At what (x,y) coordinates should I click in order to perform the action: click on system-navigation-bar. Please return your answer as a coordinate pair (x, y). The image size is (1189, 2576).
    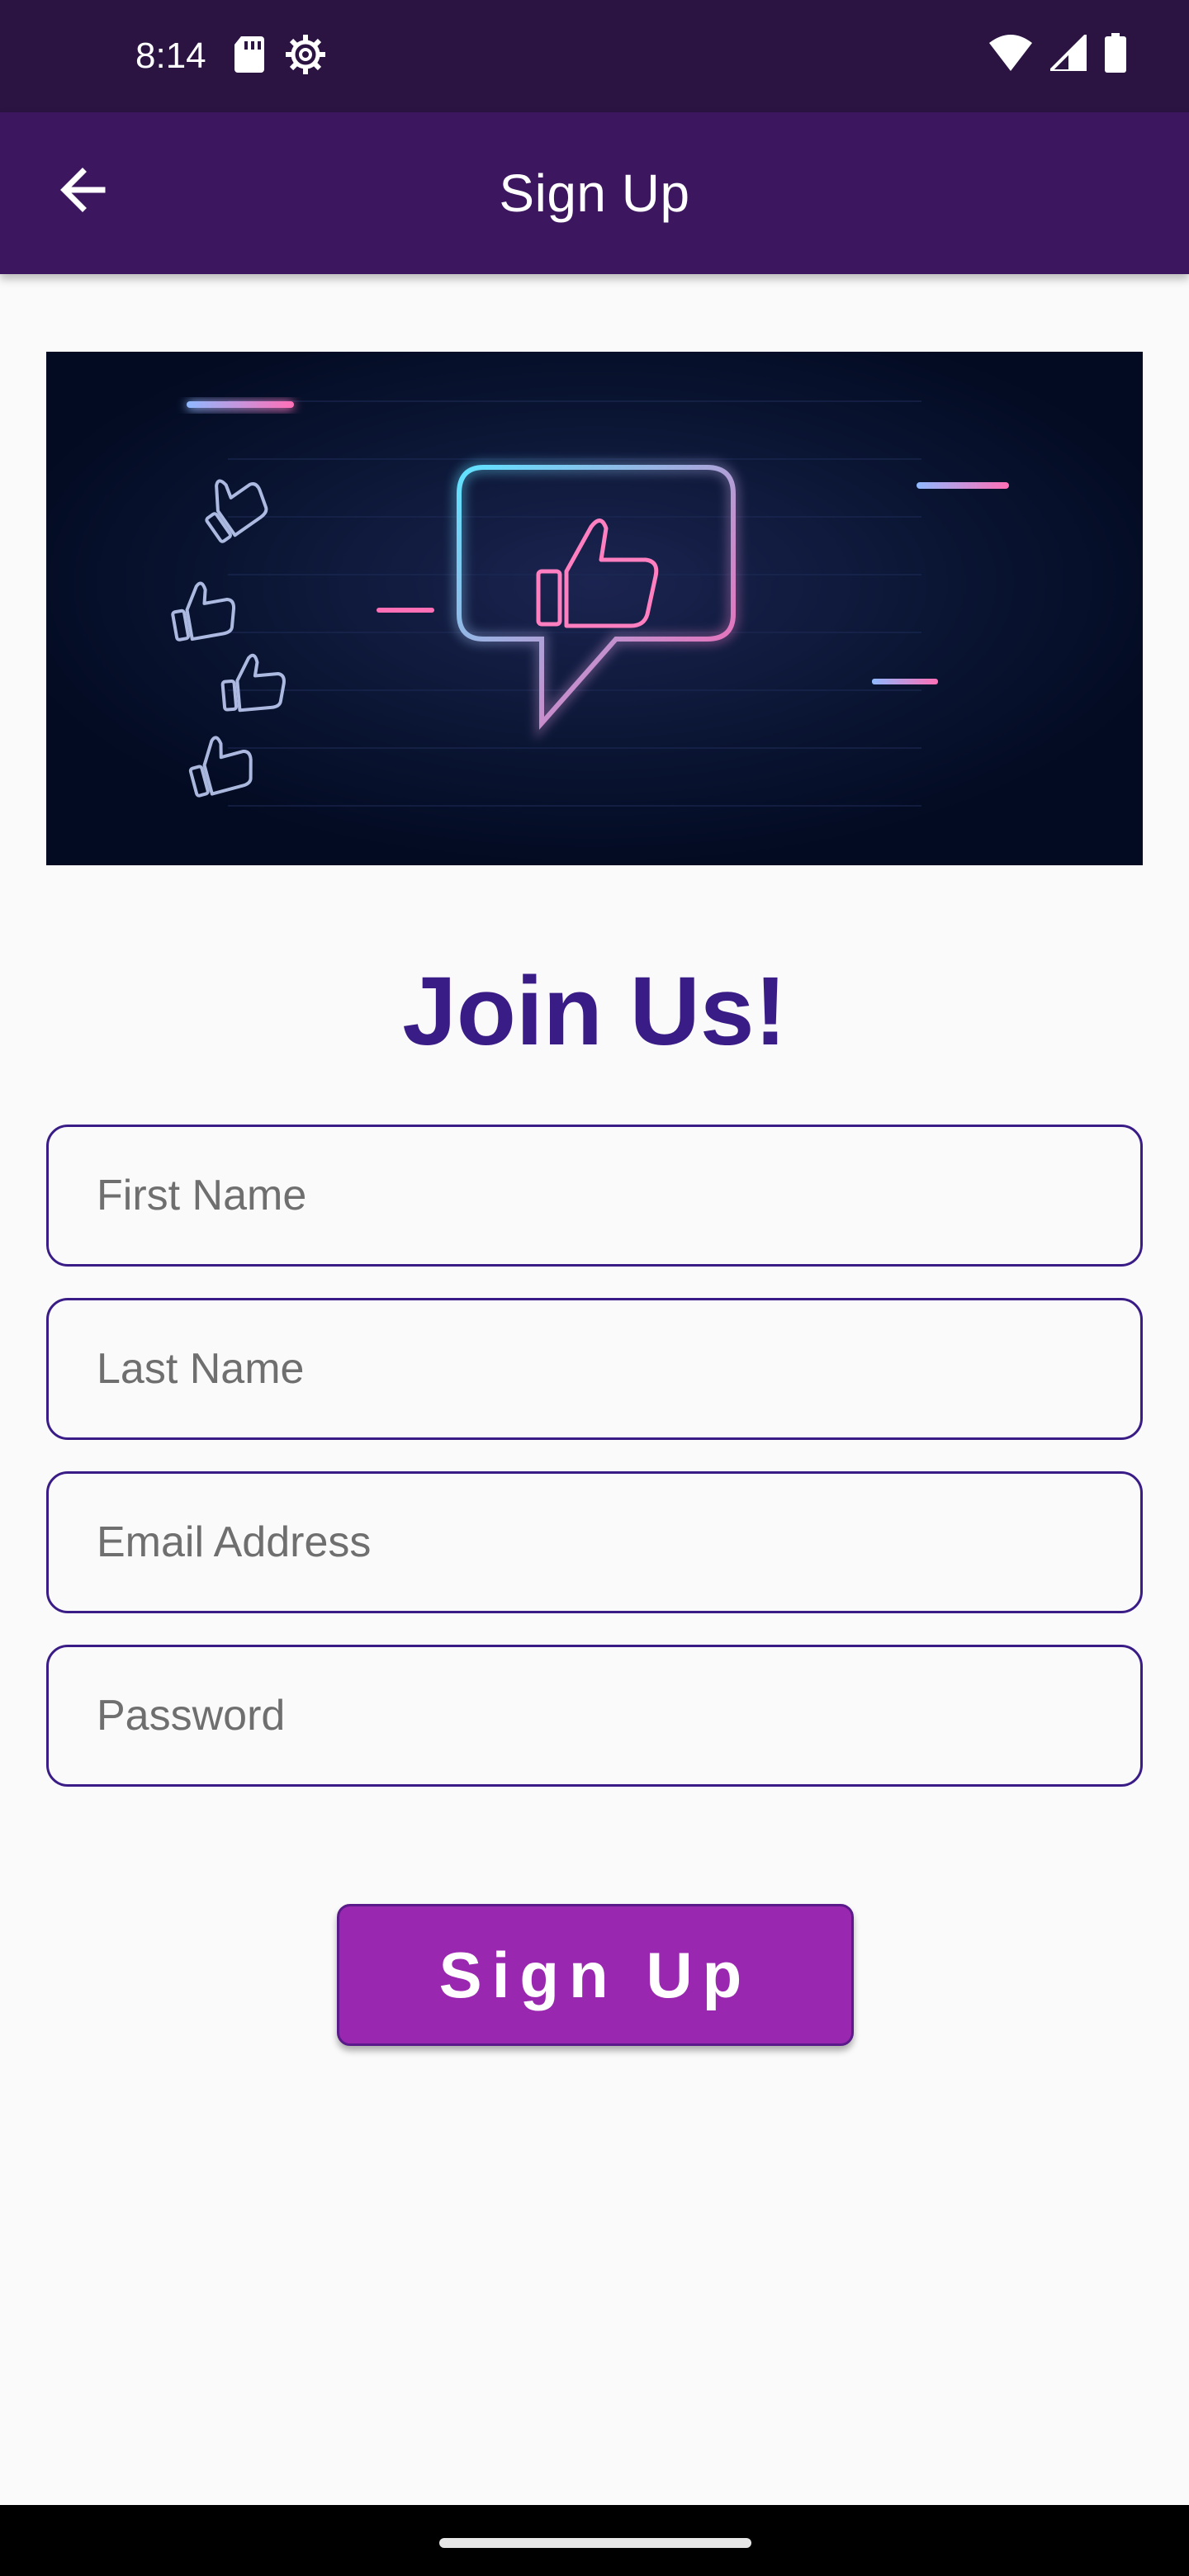
    Looking at the image, I should click on (594, 2540).